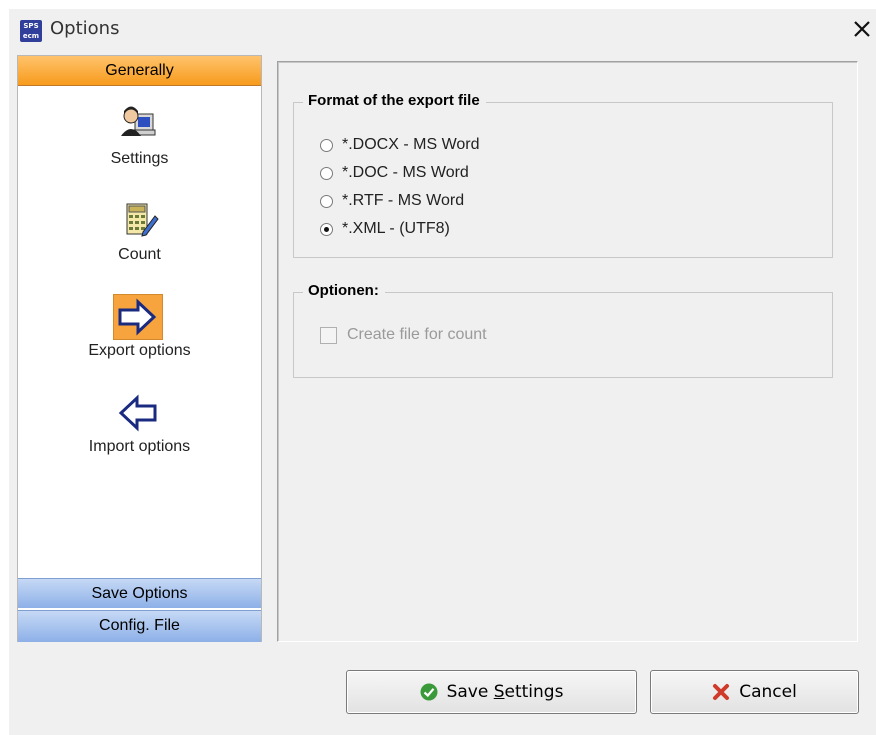  I want to click on nav-item-settings: Settings, so click(139, 140).